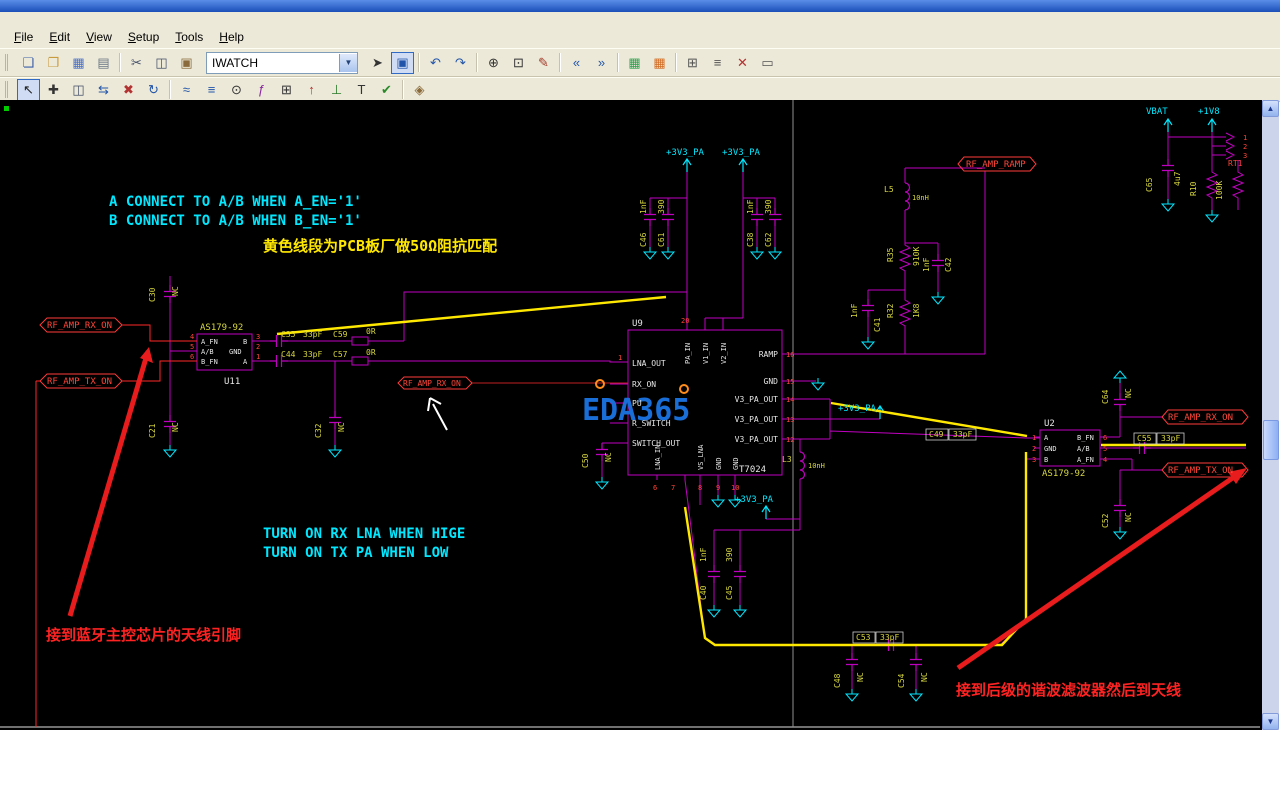 The height and width of the screenshot is (800, 1280). Describe the element at coordinates (209, 362) in the screenshot. I see `schematic-label: B_FN` at that location.